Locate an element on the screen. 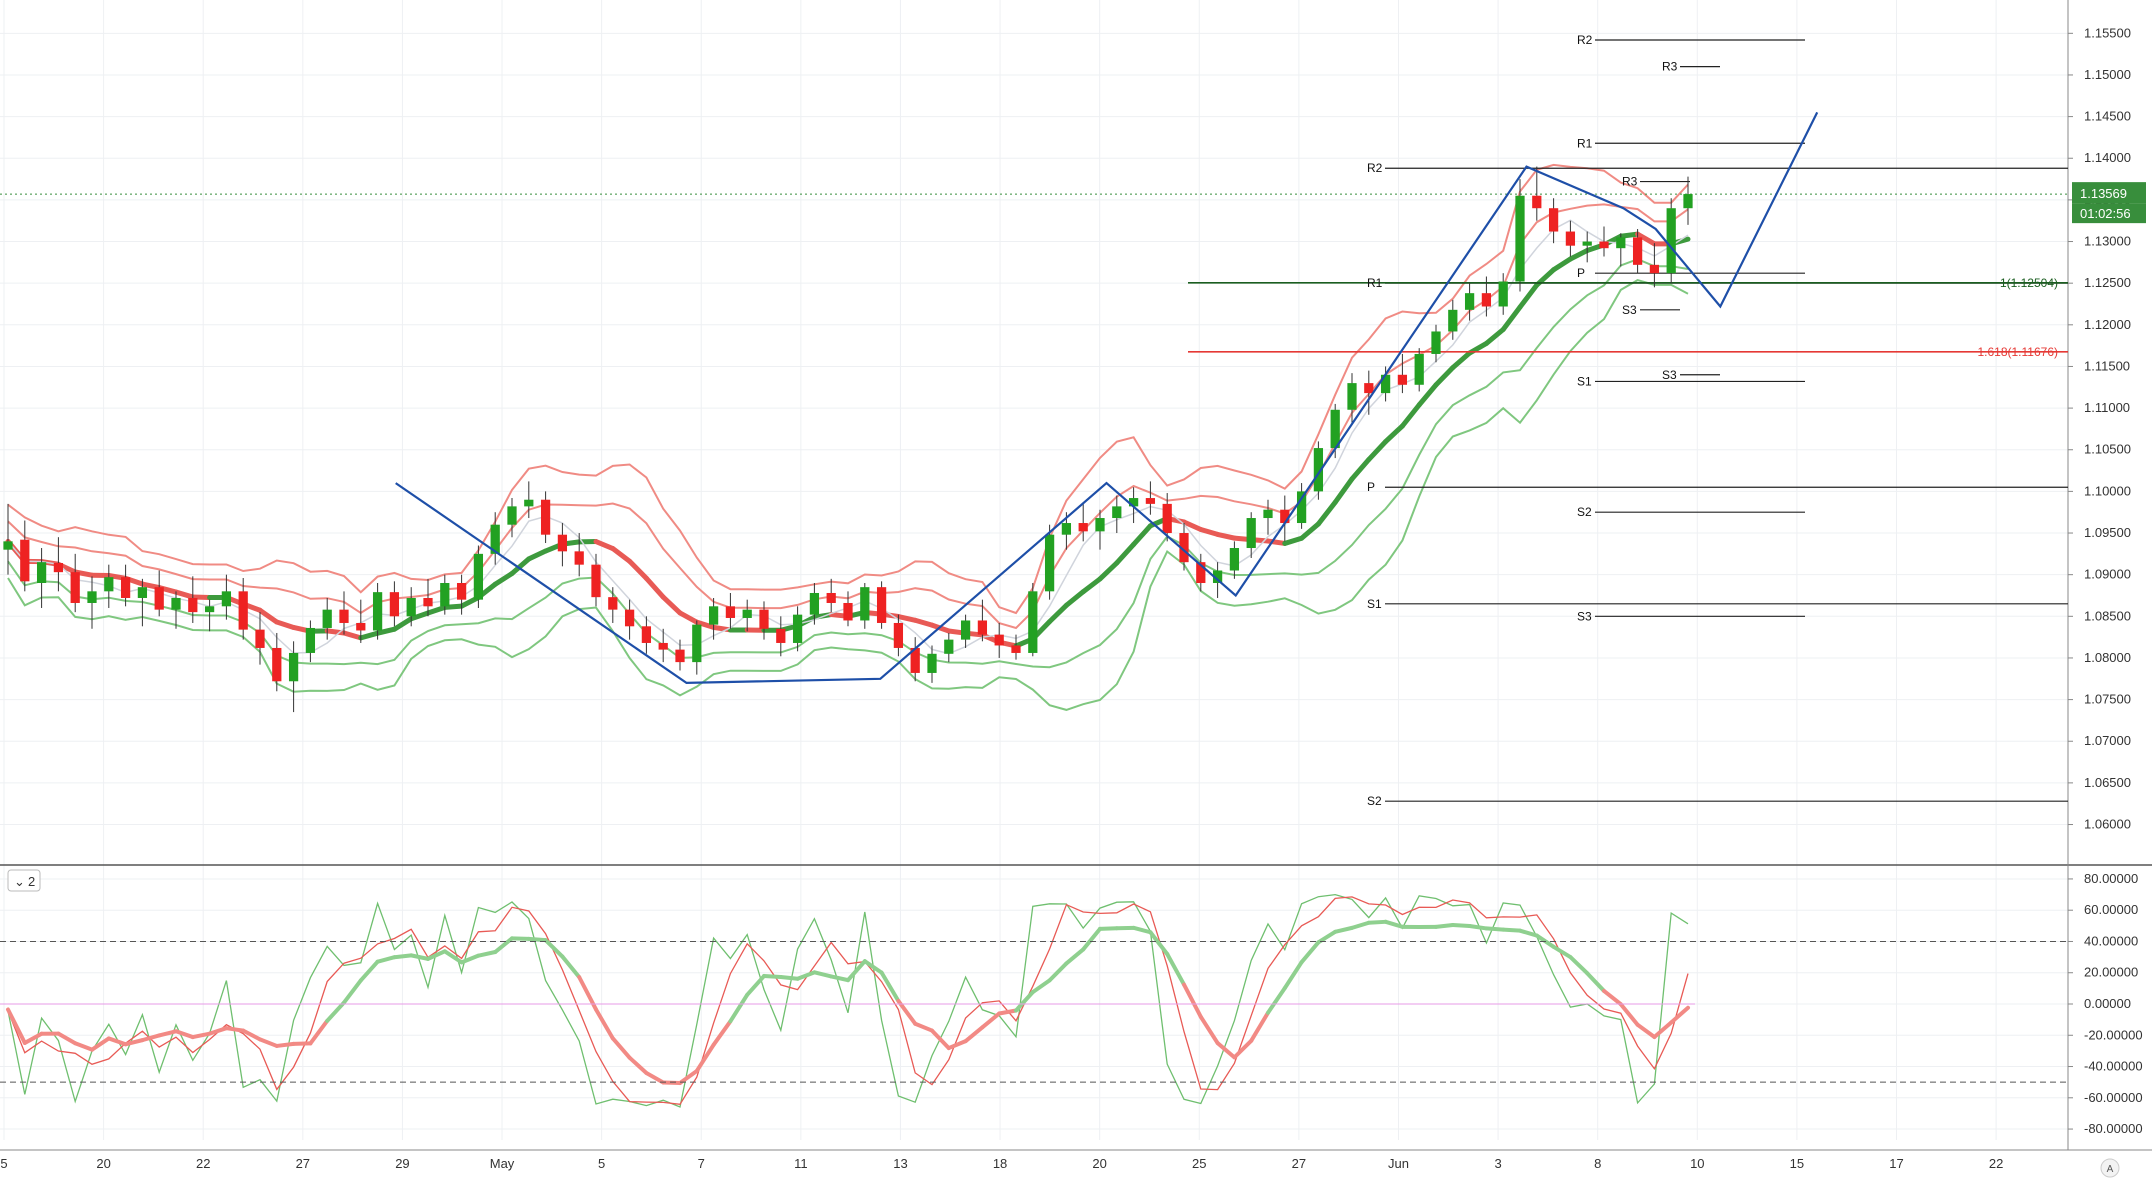 This screenshot has width=2152, height=1186. fib-label: 1(1.12504) is located at coordinates (2029, 283).